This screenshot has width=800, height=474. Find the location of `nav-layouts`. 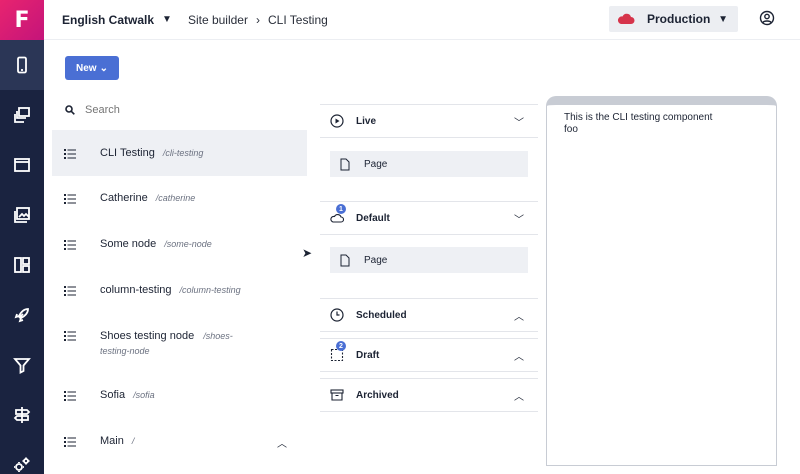

nav-layouts is located at coordinates (22, 165).